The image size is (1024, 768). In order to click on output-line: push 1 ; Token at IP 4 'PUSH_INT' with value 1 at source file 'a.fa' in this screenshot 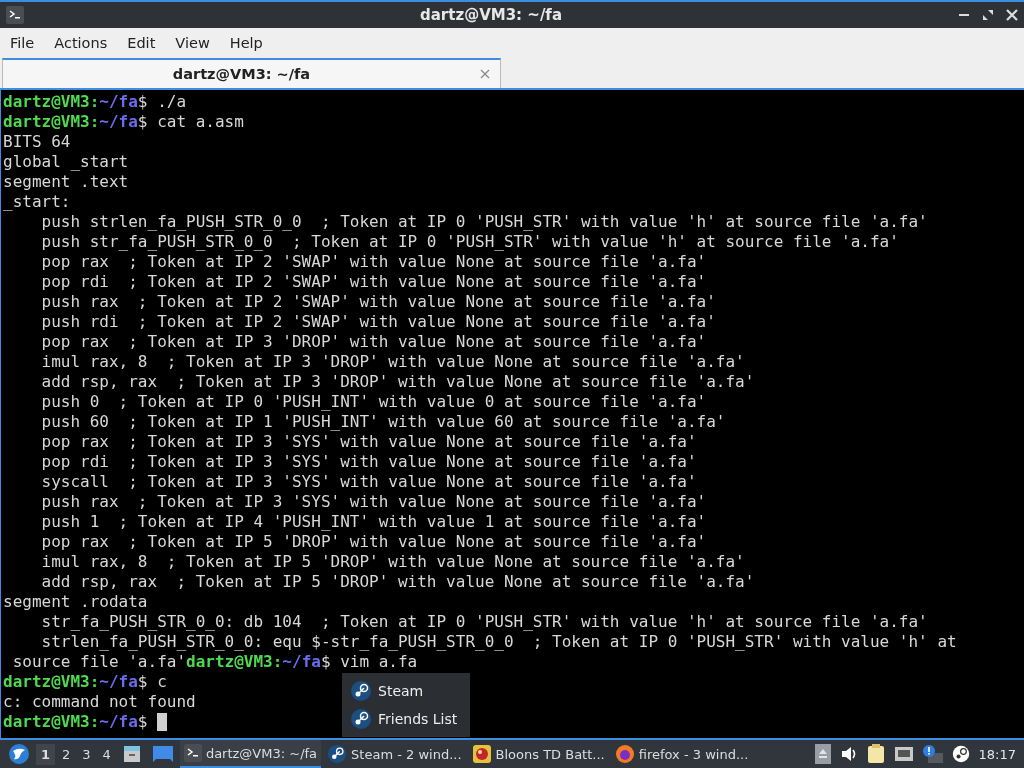, I will do `click(373, 522)`.